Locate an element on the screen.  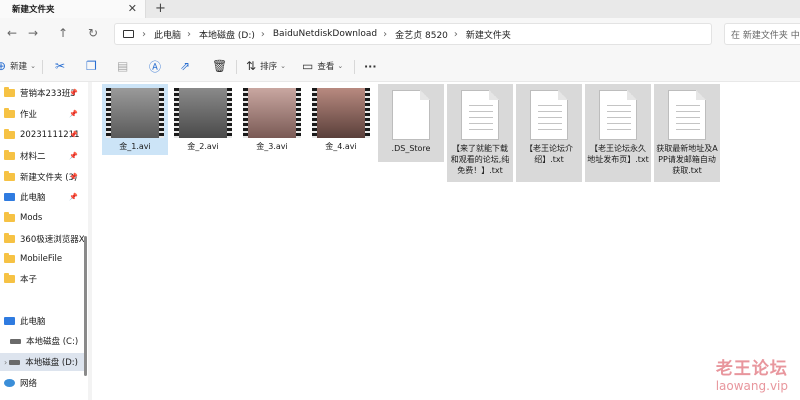
sidebar-item: 新建文件夹 (3) 📌 is located at coordinates (42, 177).